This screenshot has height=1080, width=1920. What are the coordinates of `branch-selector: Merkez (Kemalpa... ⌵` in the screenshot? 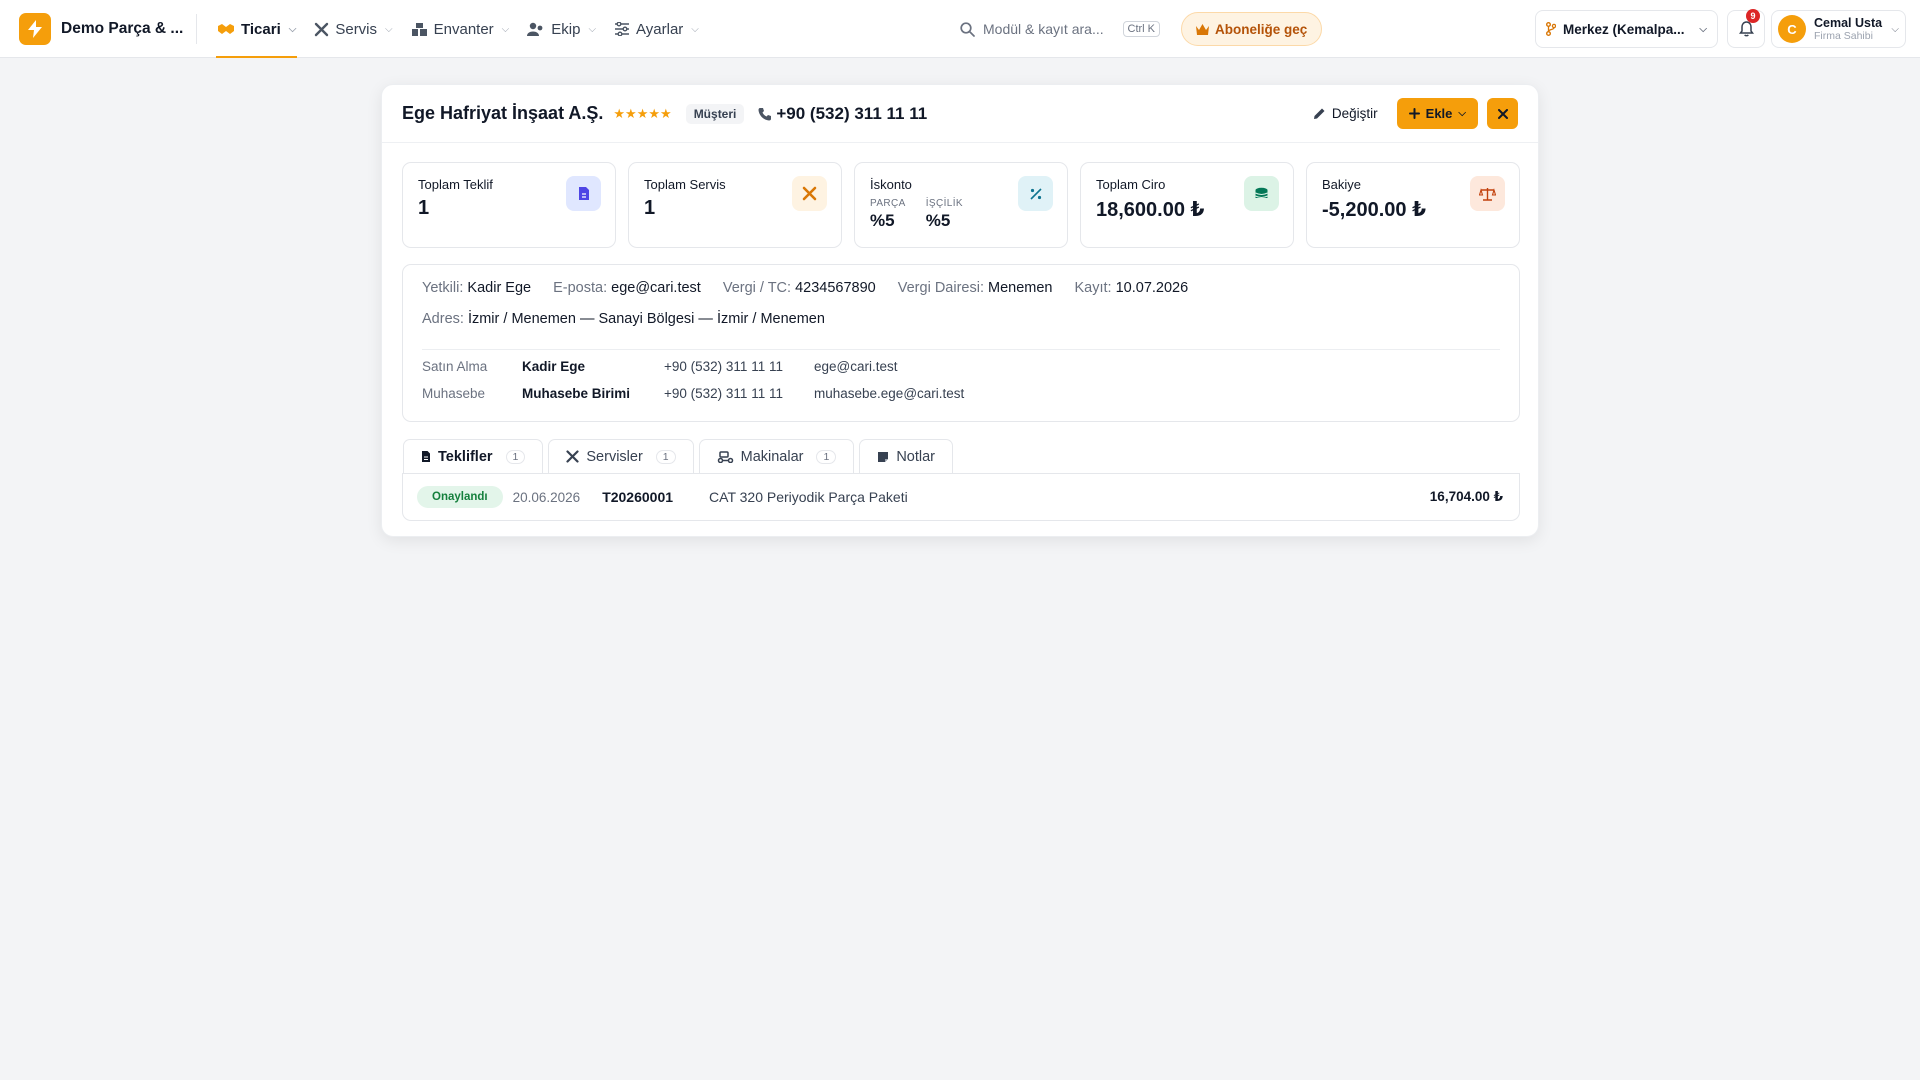 It's located at (1626, 29).